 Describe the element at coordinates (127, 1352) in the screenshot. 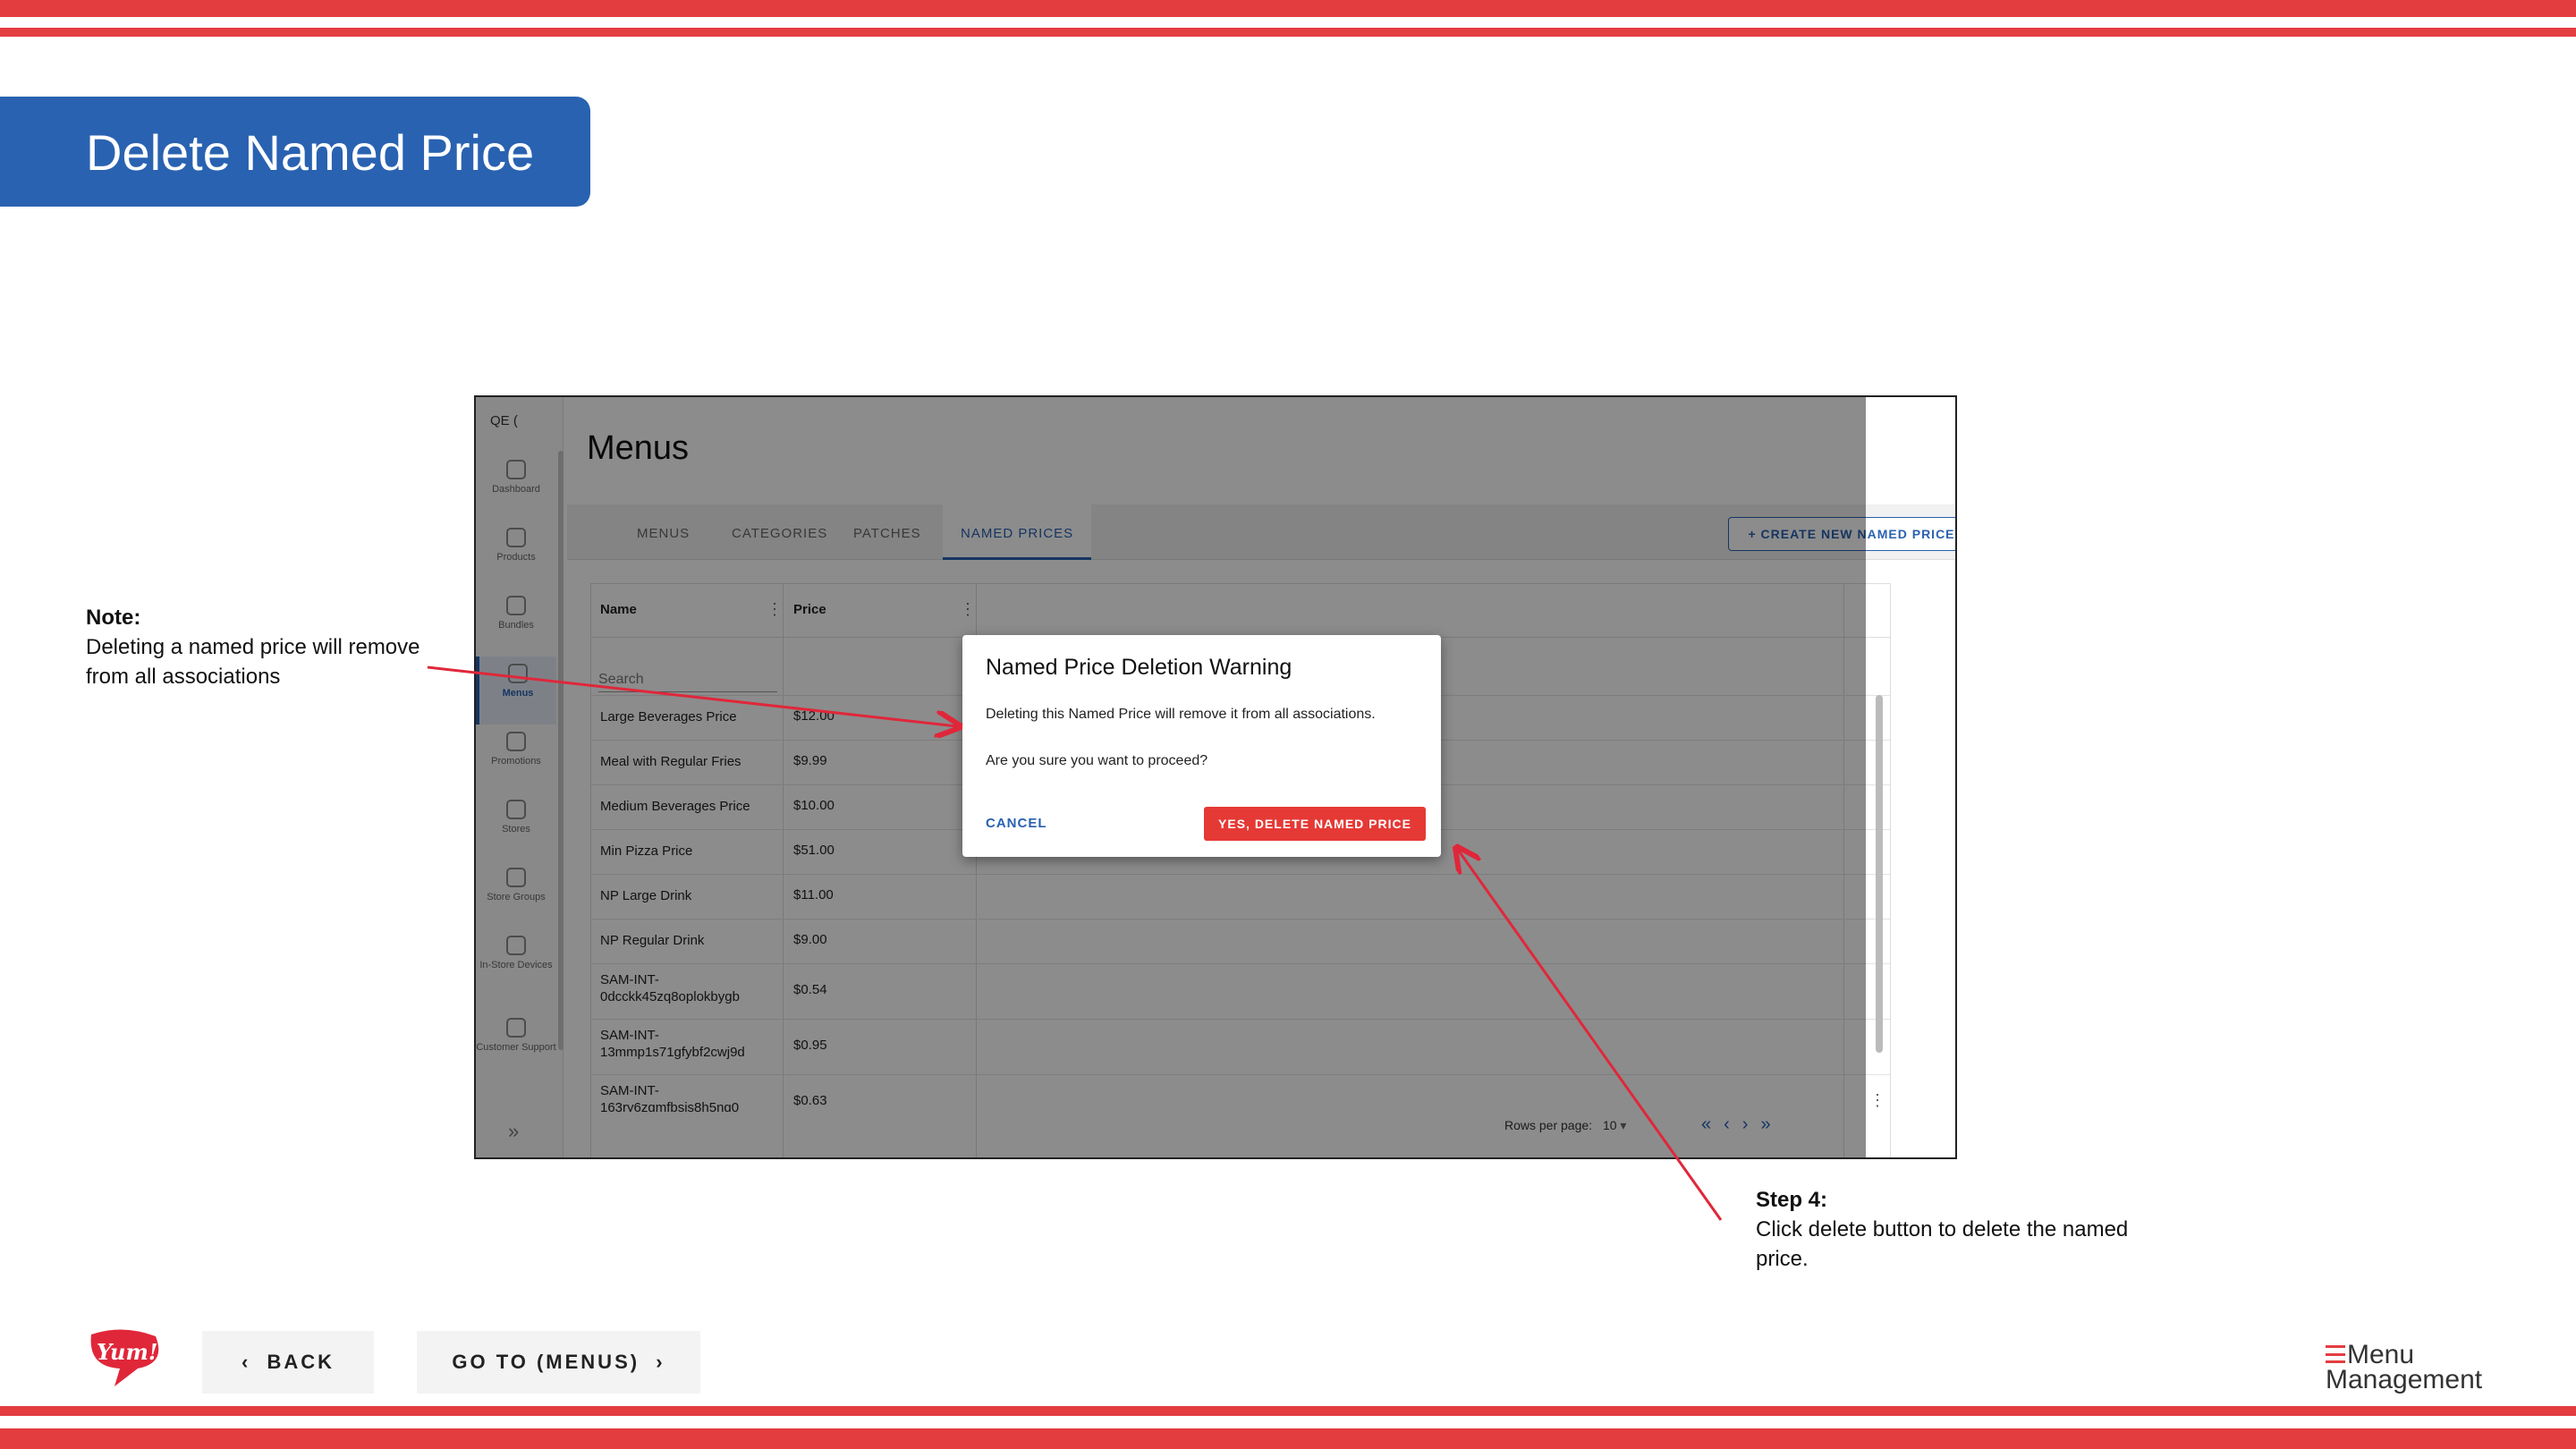

I see `svg-text: Yum!` at that location.